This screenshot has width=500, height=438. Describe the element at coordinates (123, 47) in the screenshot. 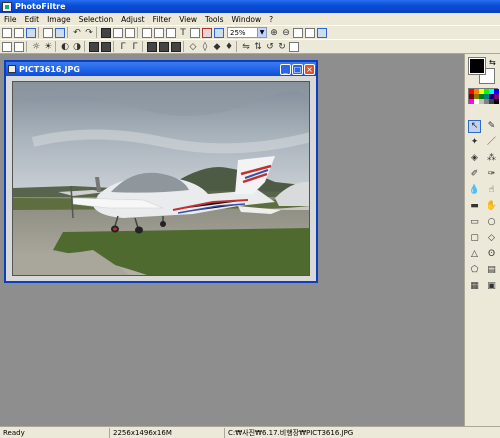

I see `gamma-minus-icon: Γ` at that location.